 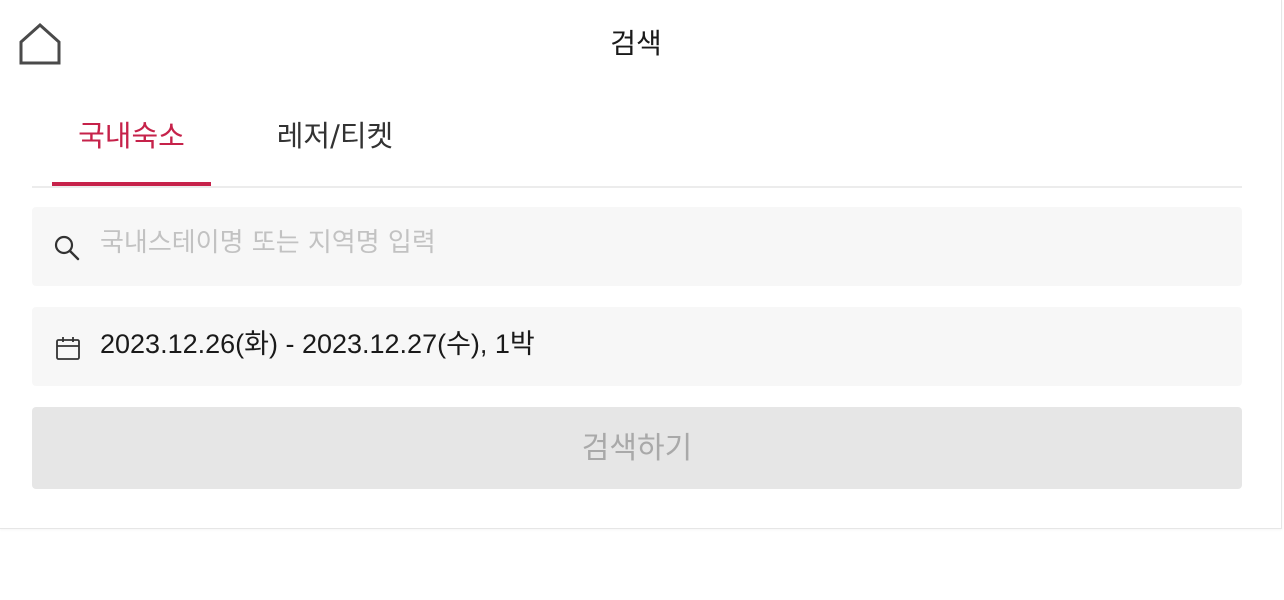 I want to click on page-title: 검색, so click(x=636, y=43).